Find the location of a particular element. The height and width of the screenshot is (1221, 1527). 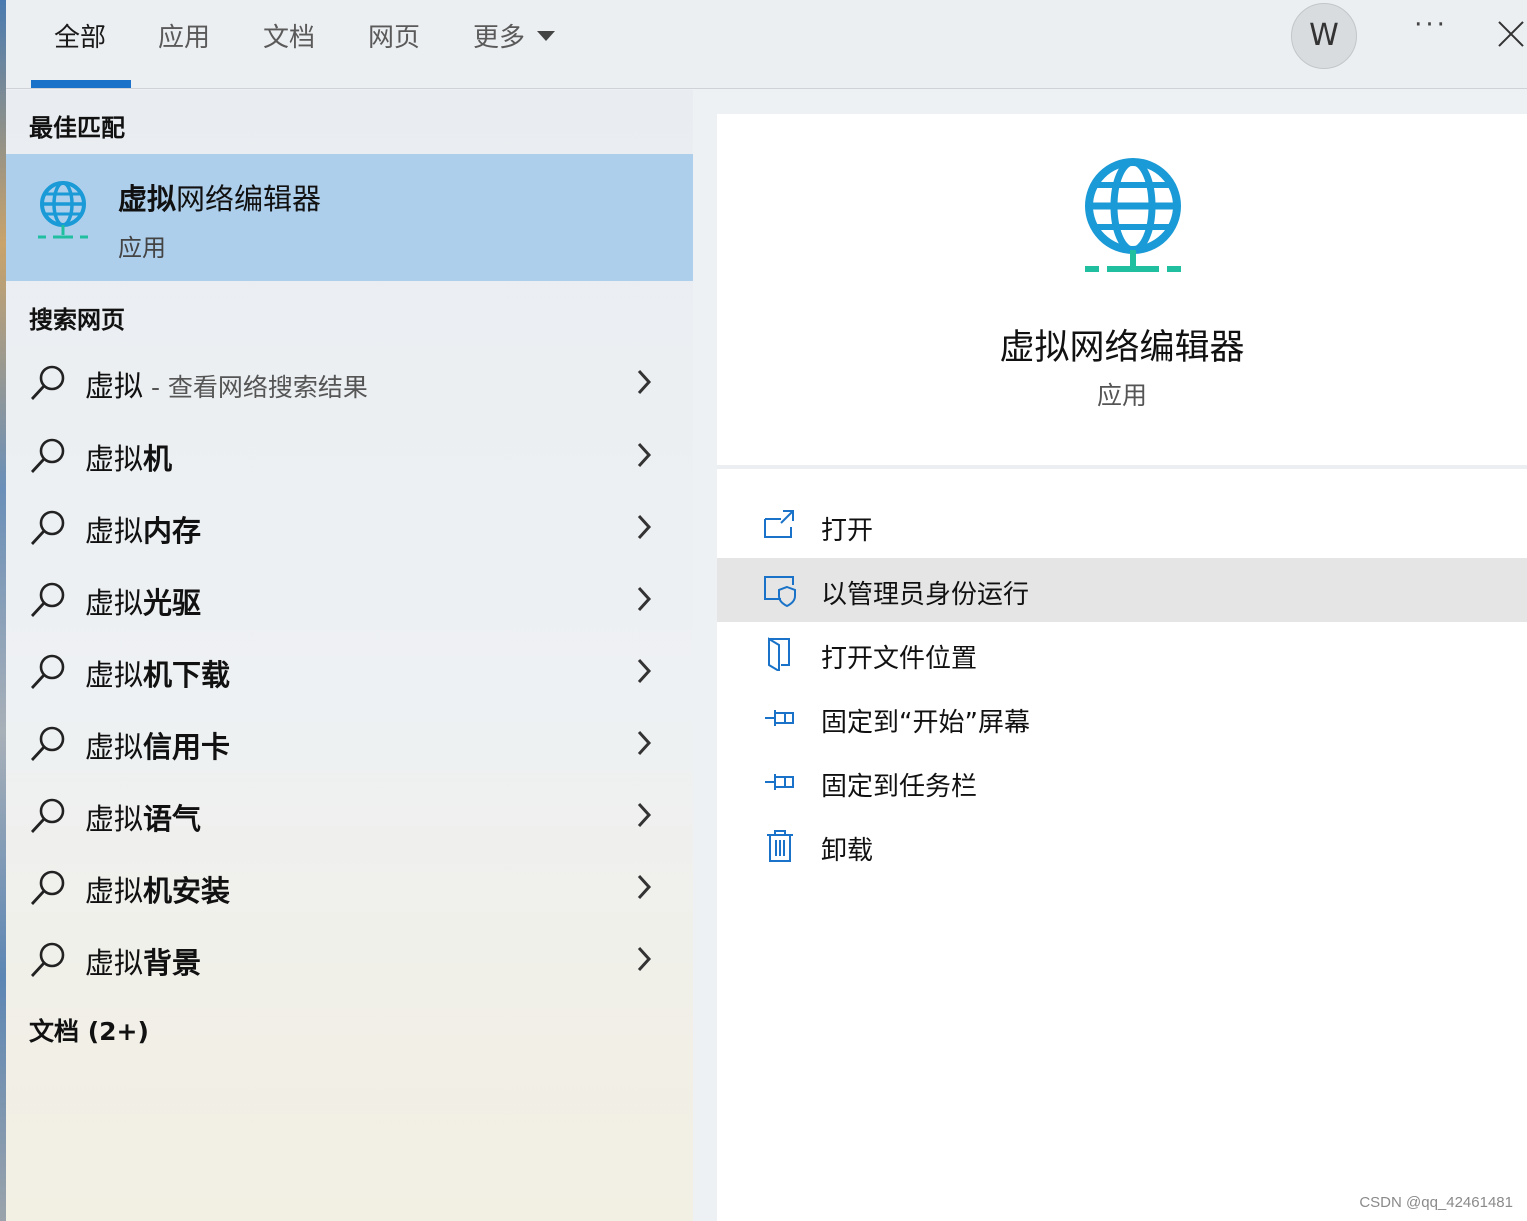

best-match-subtitle: 应用 is located at coordinates (142, 248).